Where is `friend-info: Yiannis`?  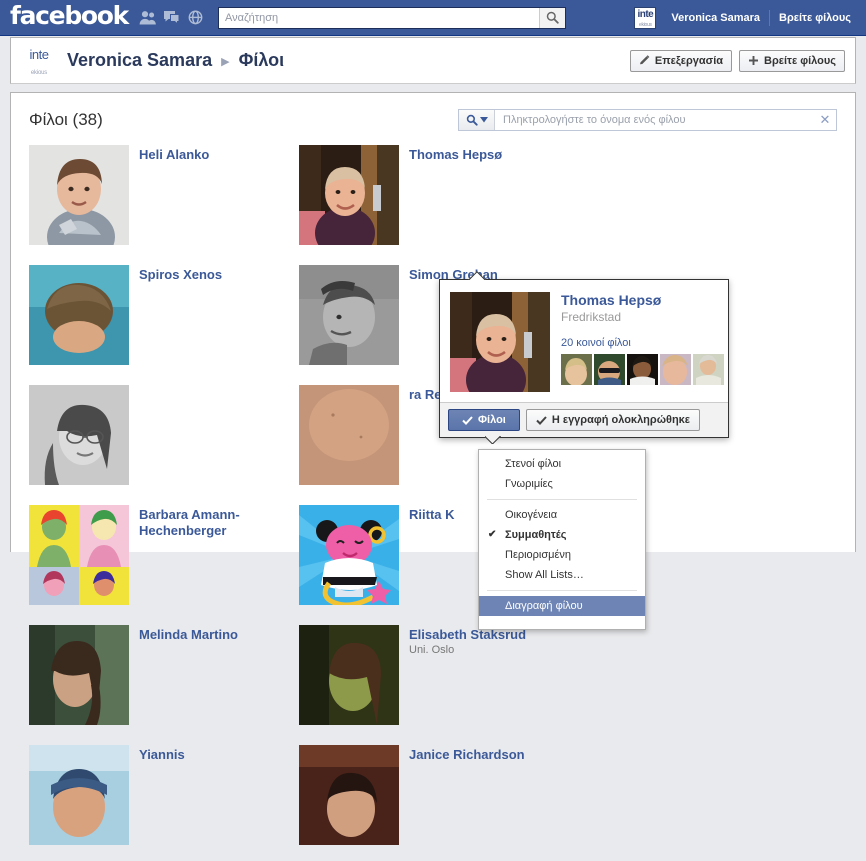 friend-info: Yiannis is located at coordinates (157, 803).